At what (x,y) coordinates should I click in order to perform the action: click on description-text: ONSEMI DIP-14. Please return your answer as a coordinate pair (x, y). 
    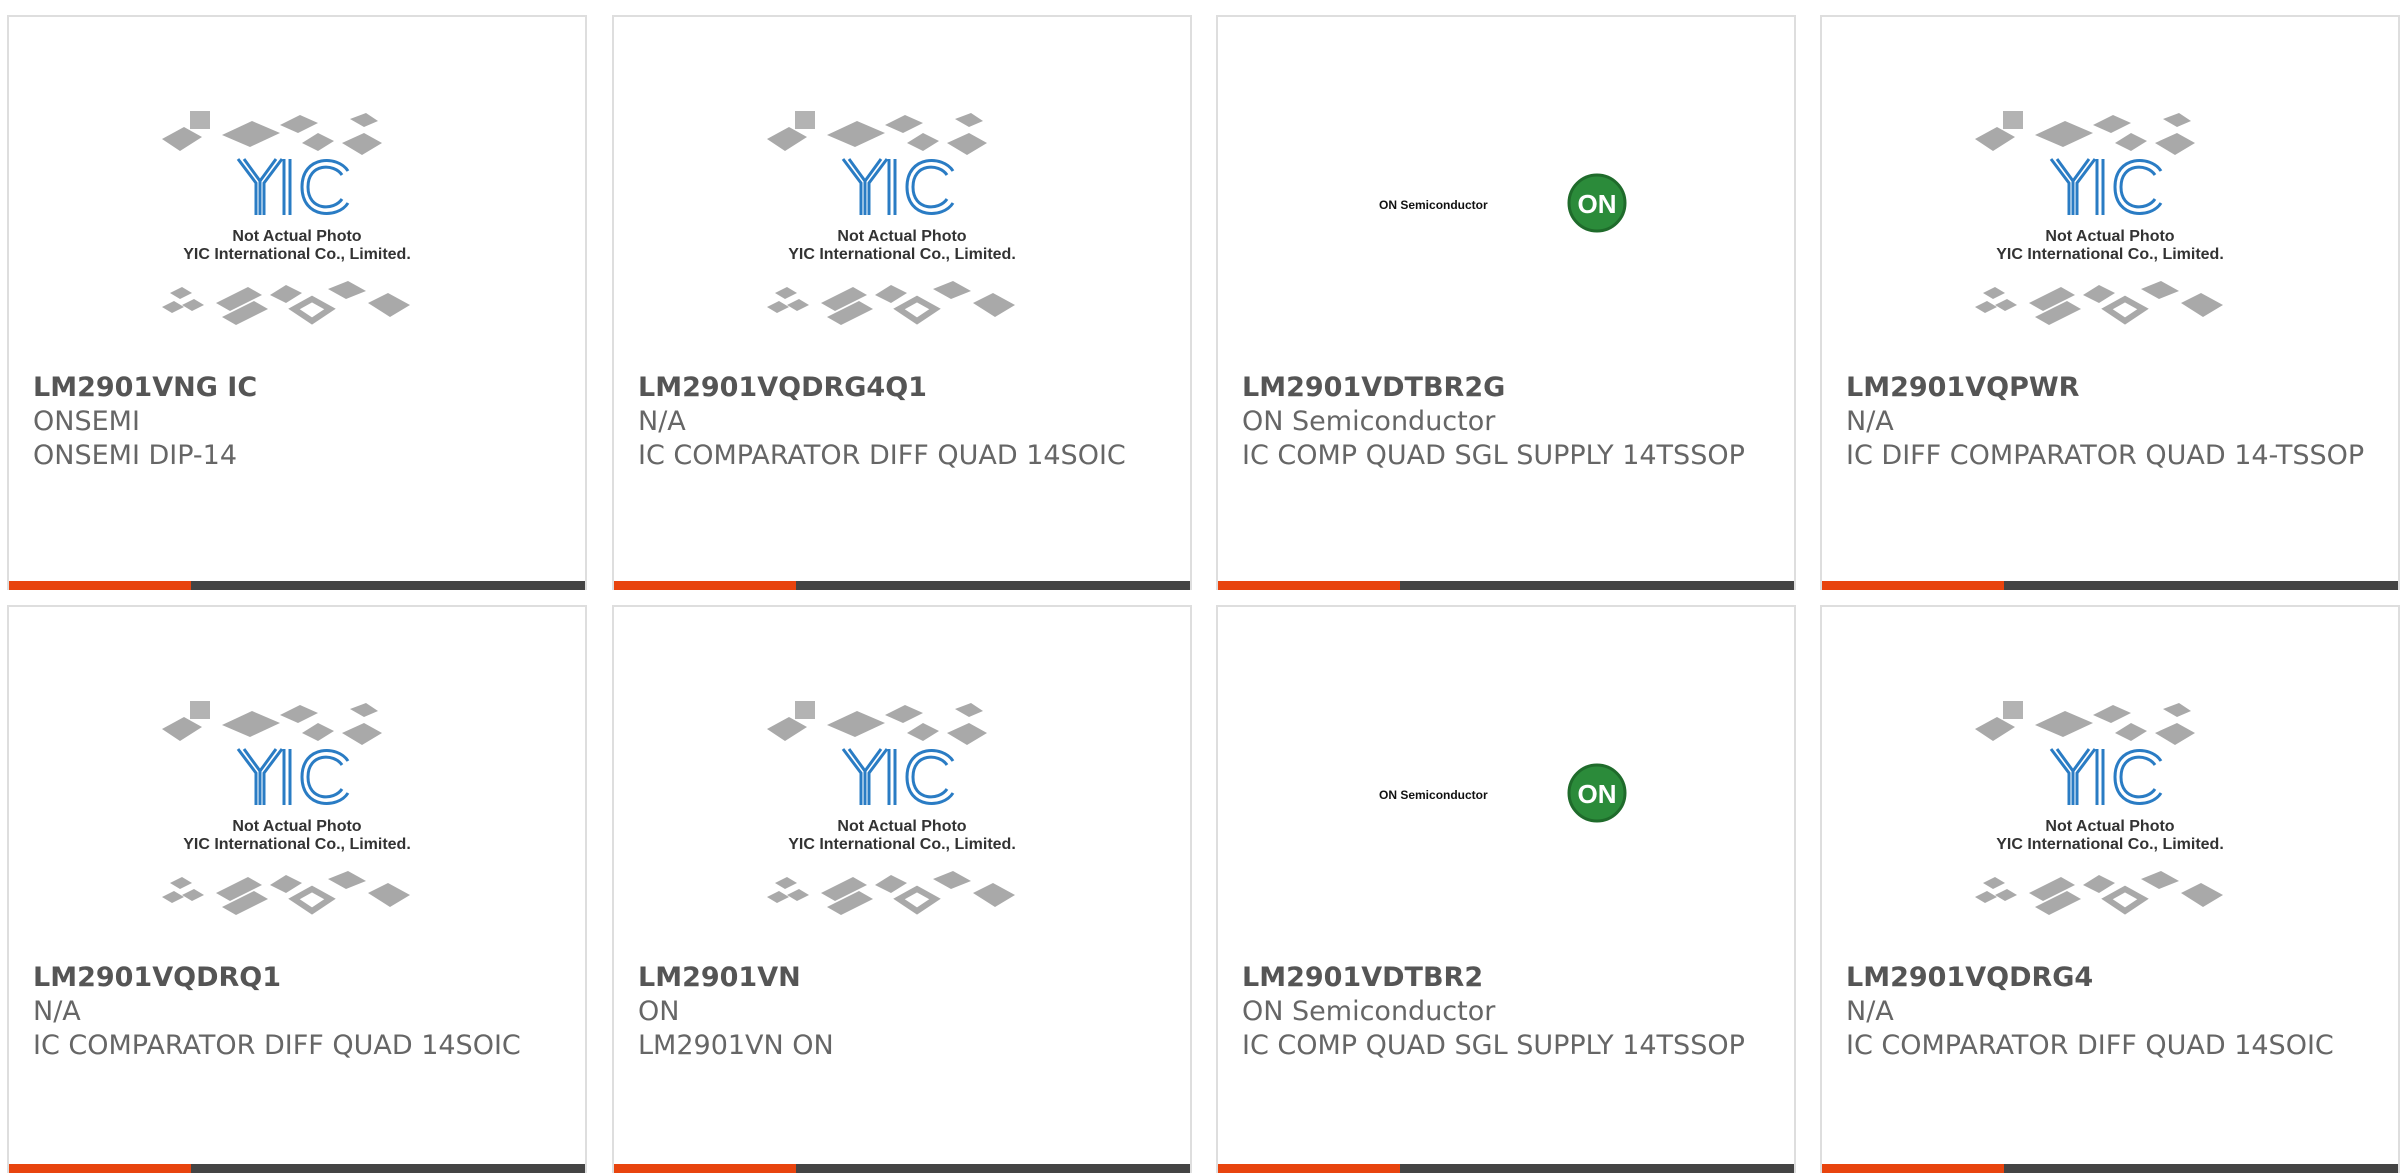
    Looking at the image, I should click on (135, 455).